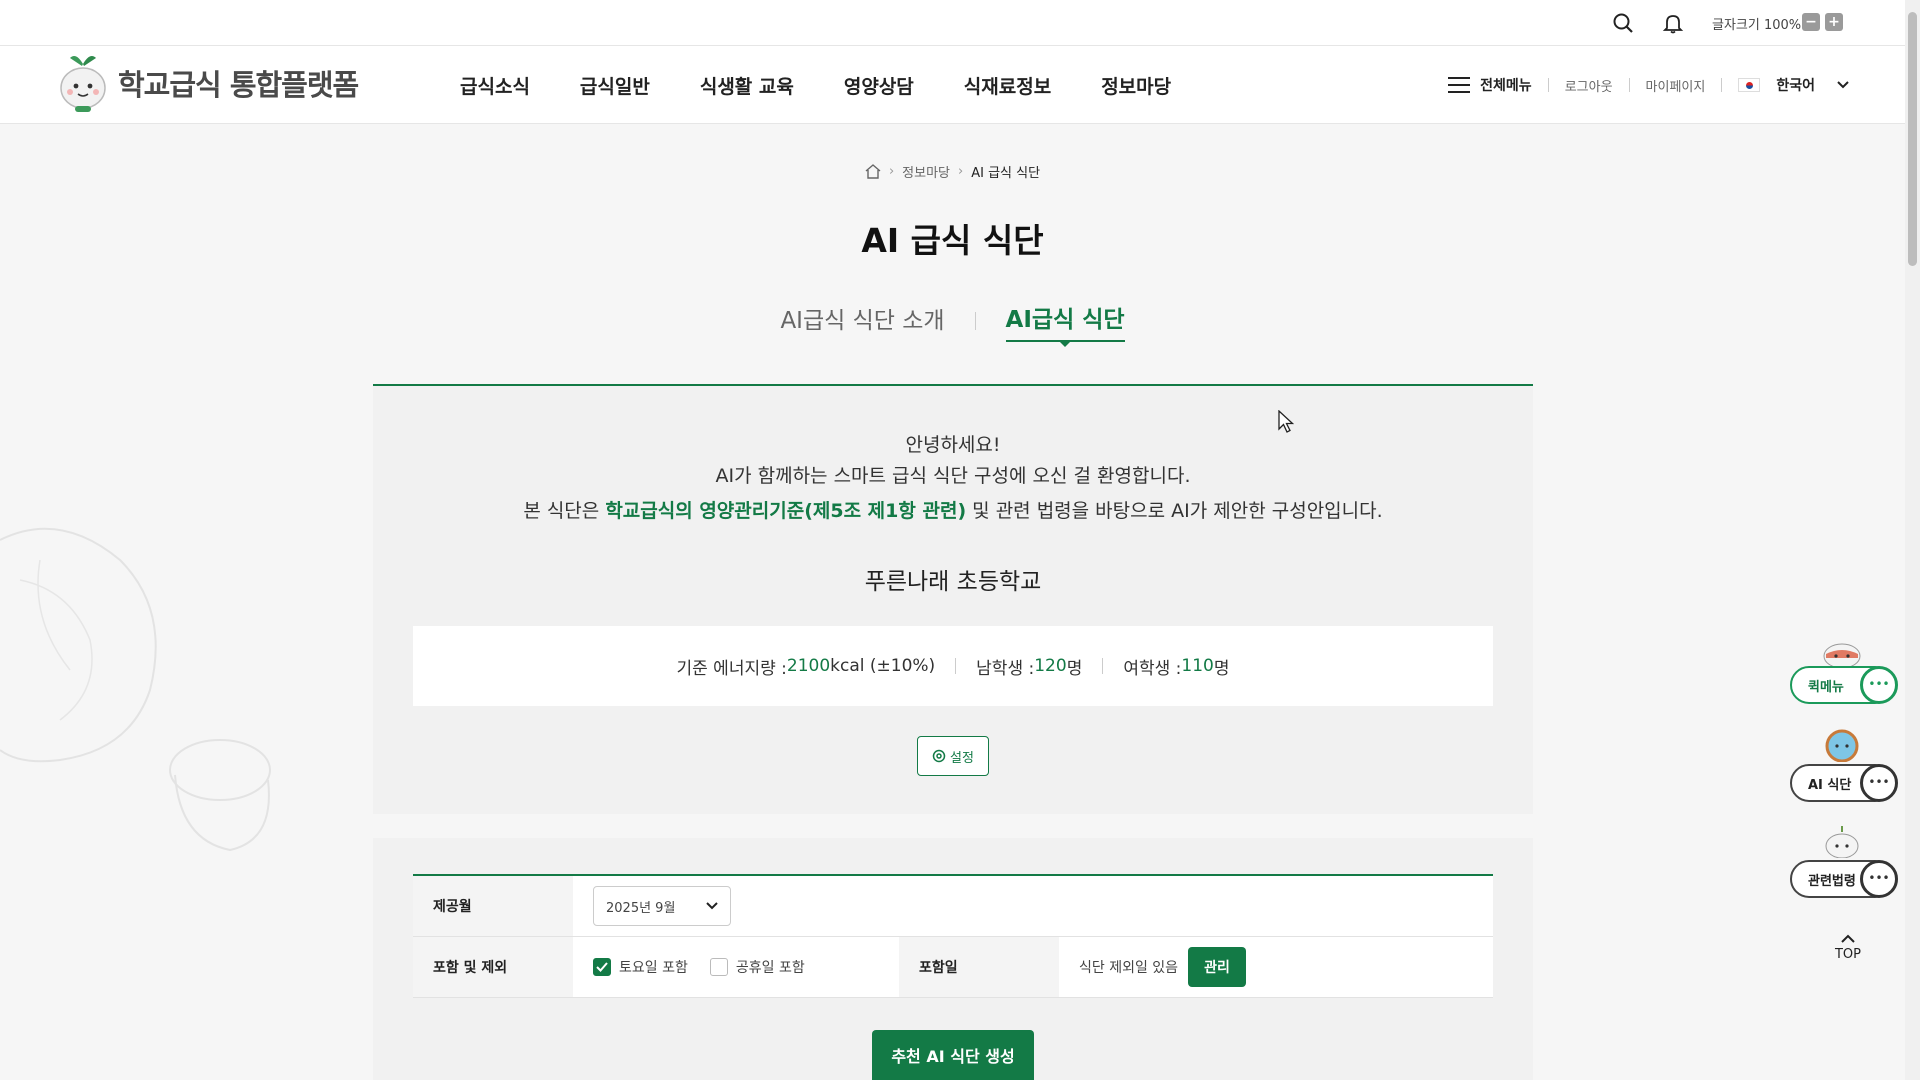 The width and height of the screenshot is (1920, 1080). What do you see at coordinates (1136, 85) in the screenshot?
I see `nav-info-plaza: 정보마당` at bounding box center [1136, 85].